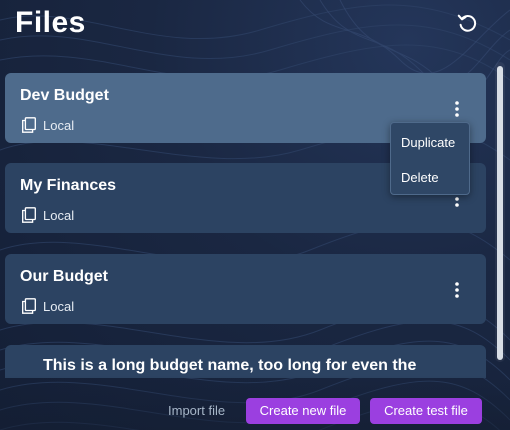 This screenshot has height=430, width=510. Describe the element at coordinates (64, 276) in the screenshot. I see `file-name: Our Budget` at that location.